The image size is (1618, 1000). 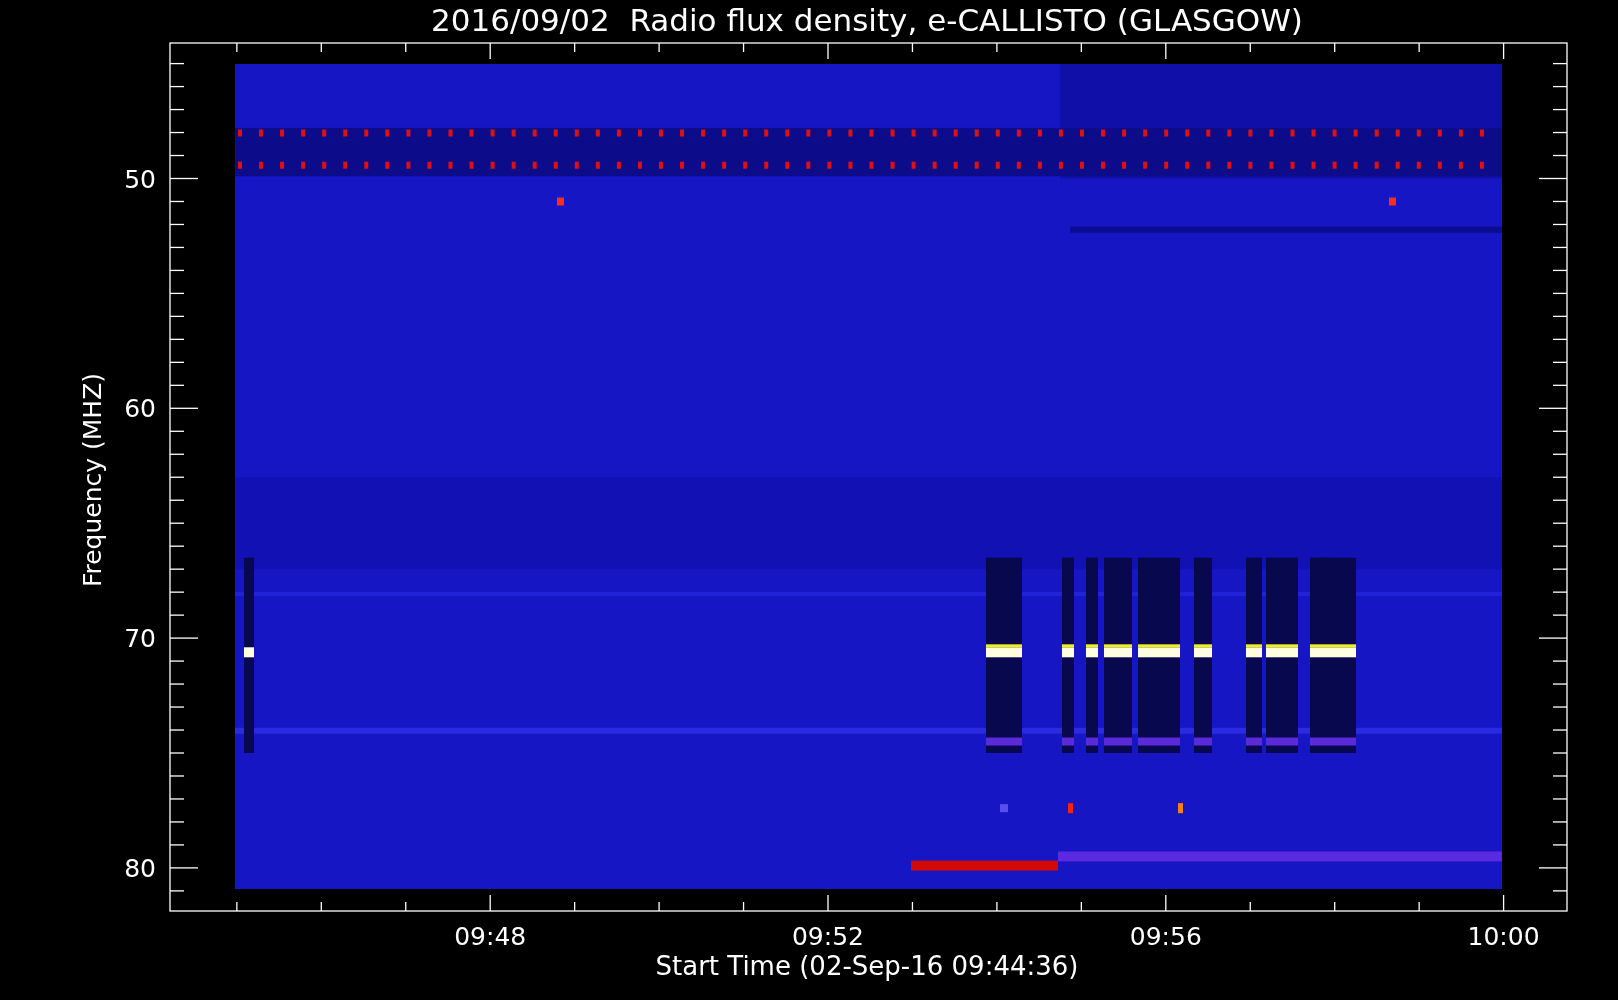 I want to click on x-axis-label: Start Time (02-Sep-16 09:44:36), so click(x=867, y=966).